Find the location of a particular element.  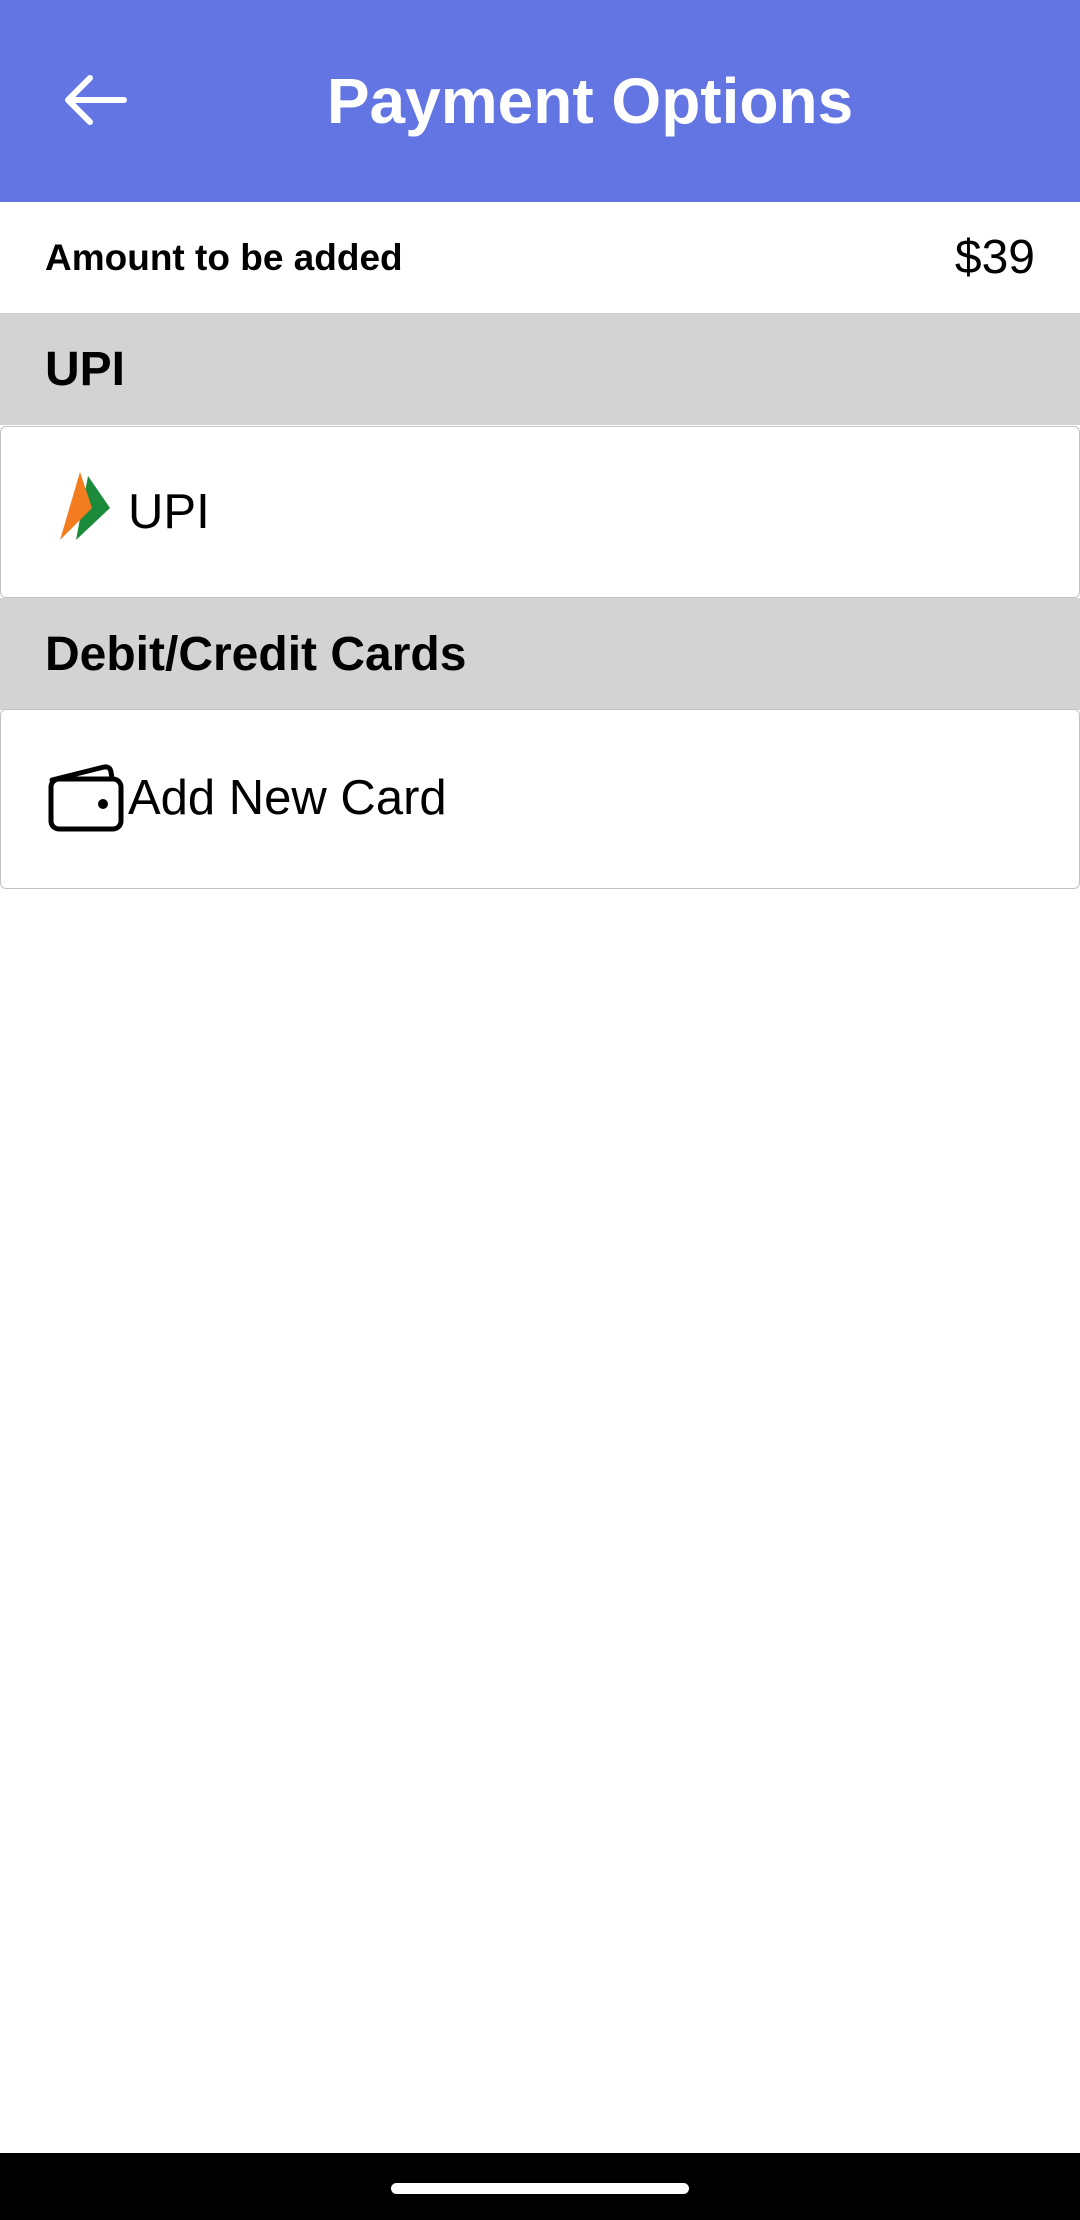

upi-option: UPI is located at coordinates (540, 512).